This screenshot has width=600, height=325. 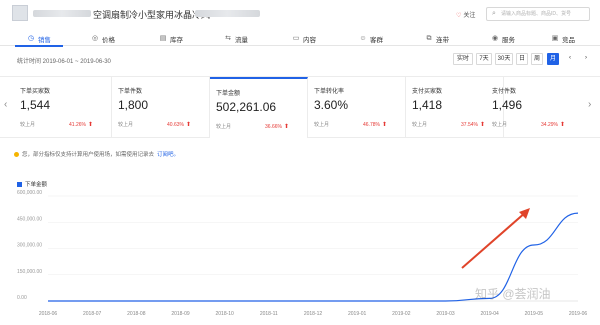 What do you see at coordinates (489, 314) in the screenshot?
I see `x-tick-label: 2019-04` at bounding box center [489, 314].